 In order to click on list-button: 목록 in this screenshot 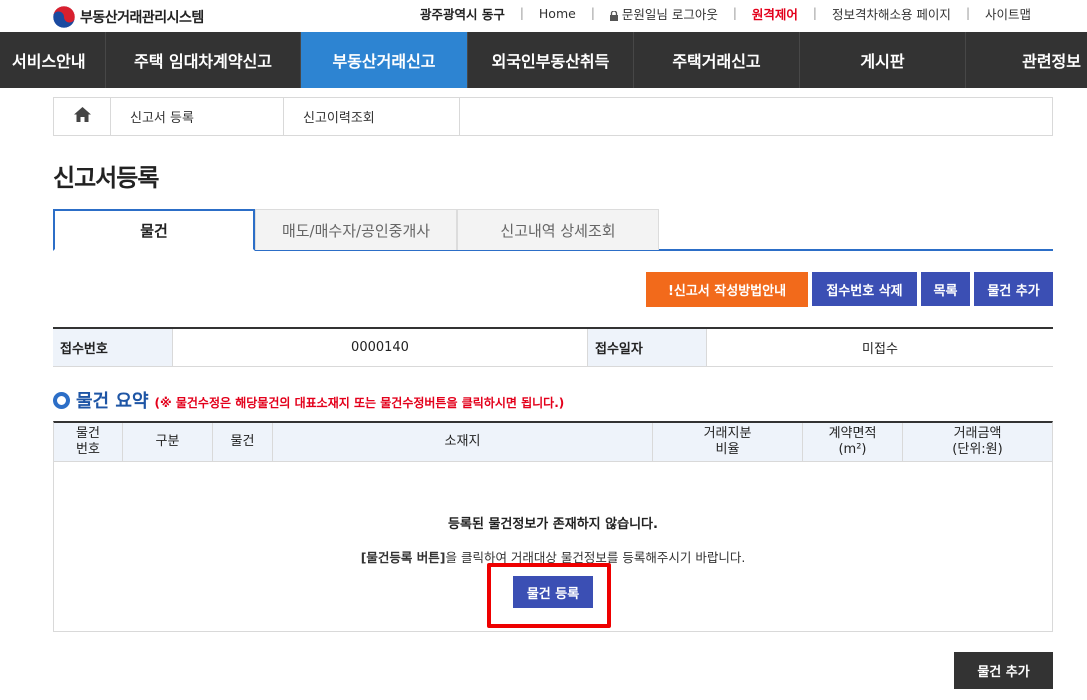, I will do `click(945, 289)`.